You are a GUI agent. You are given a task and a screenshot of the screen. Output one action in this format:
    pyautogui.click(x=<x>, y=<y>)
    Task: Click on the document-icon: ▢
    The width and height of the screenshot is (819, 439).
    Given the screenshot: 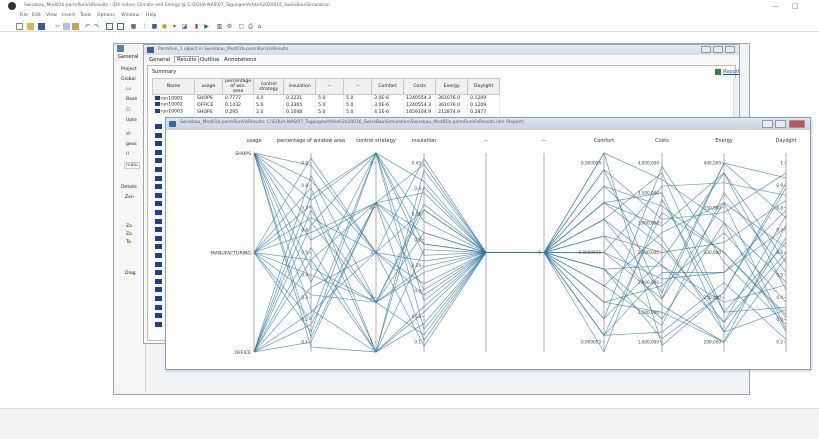 What is the action you would take?
    pyautogui.click(x=241, y=26)
    